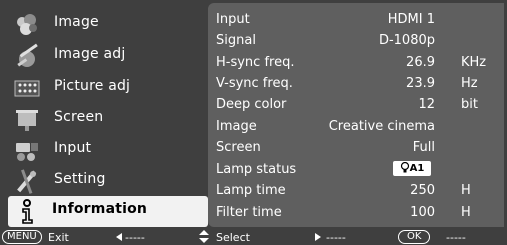 This screenshot has width=507, height=245. I want to click on info-unit: Hz, so click(469, 83).